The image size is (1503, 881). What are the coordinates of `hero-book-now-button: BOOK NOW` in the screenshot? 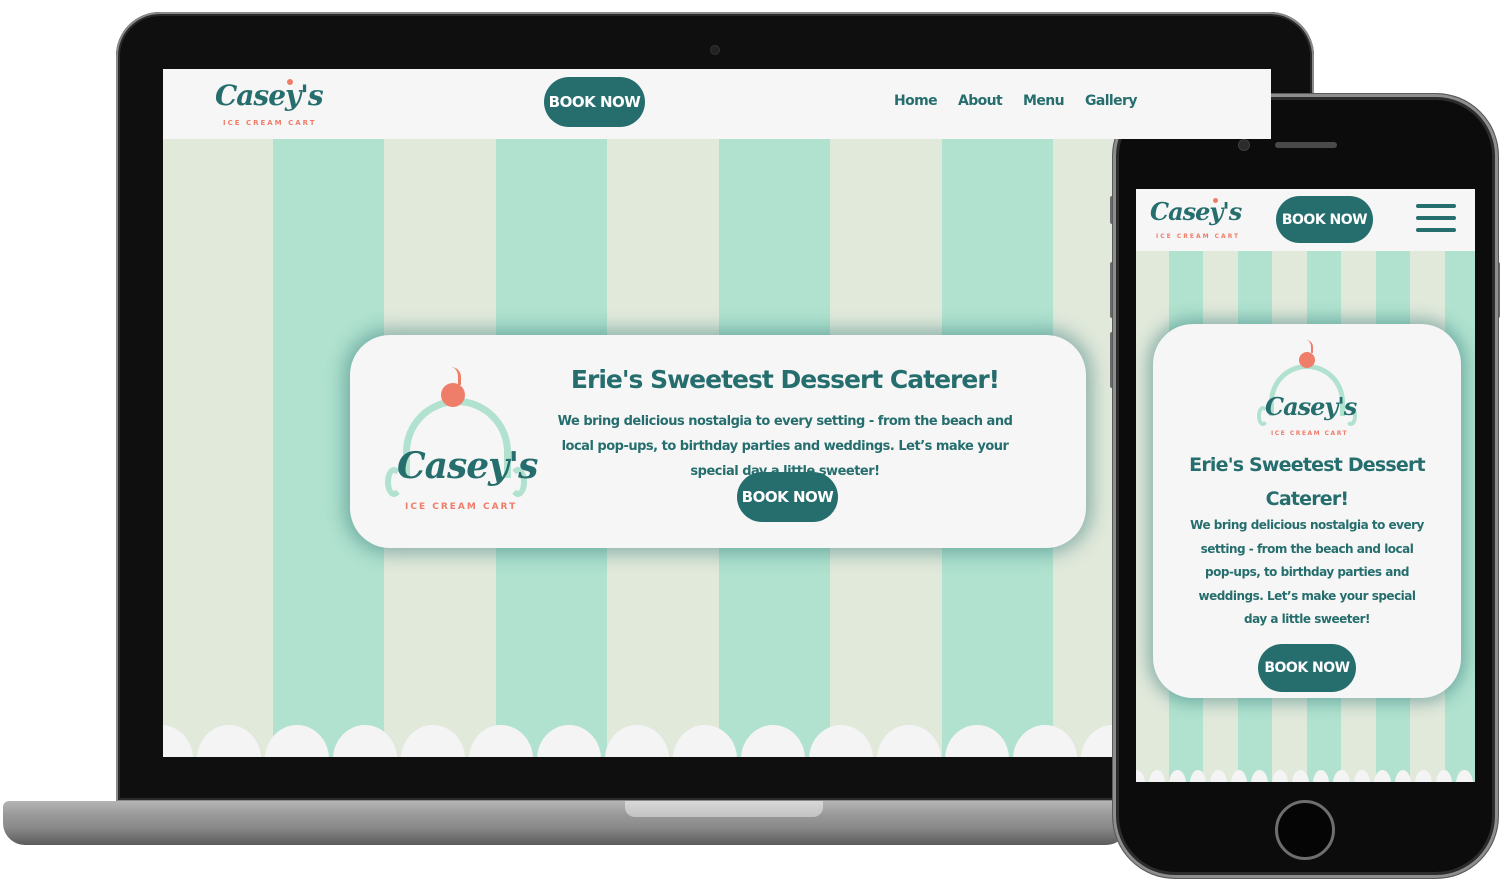 It's located at (787, 497).